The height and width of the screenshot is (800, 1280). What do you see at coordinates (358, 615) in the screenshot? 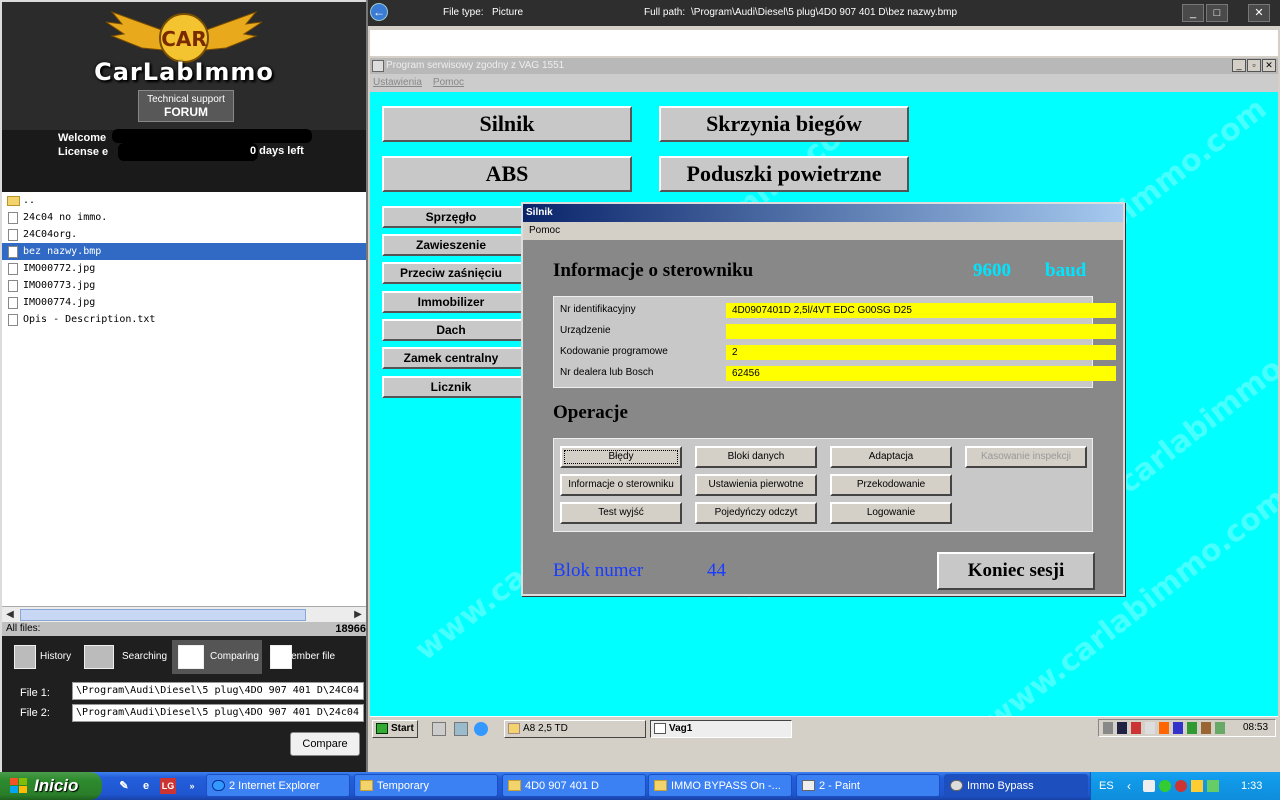
I see `scroll-right-icon: ▶` at bounding box center [358, 615].